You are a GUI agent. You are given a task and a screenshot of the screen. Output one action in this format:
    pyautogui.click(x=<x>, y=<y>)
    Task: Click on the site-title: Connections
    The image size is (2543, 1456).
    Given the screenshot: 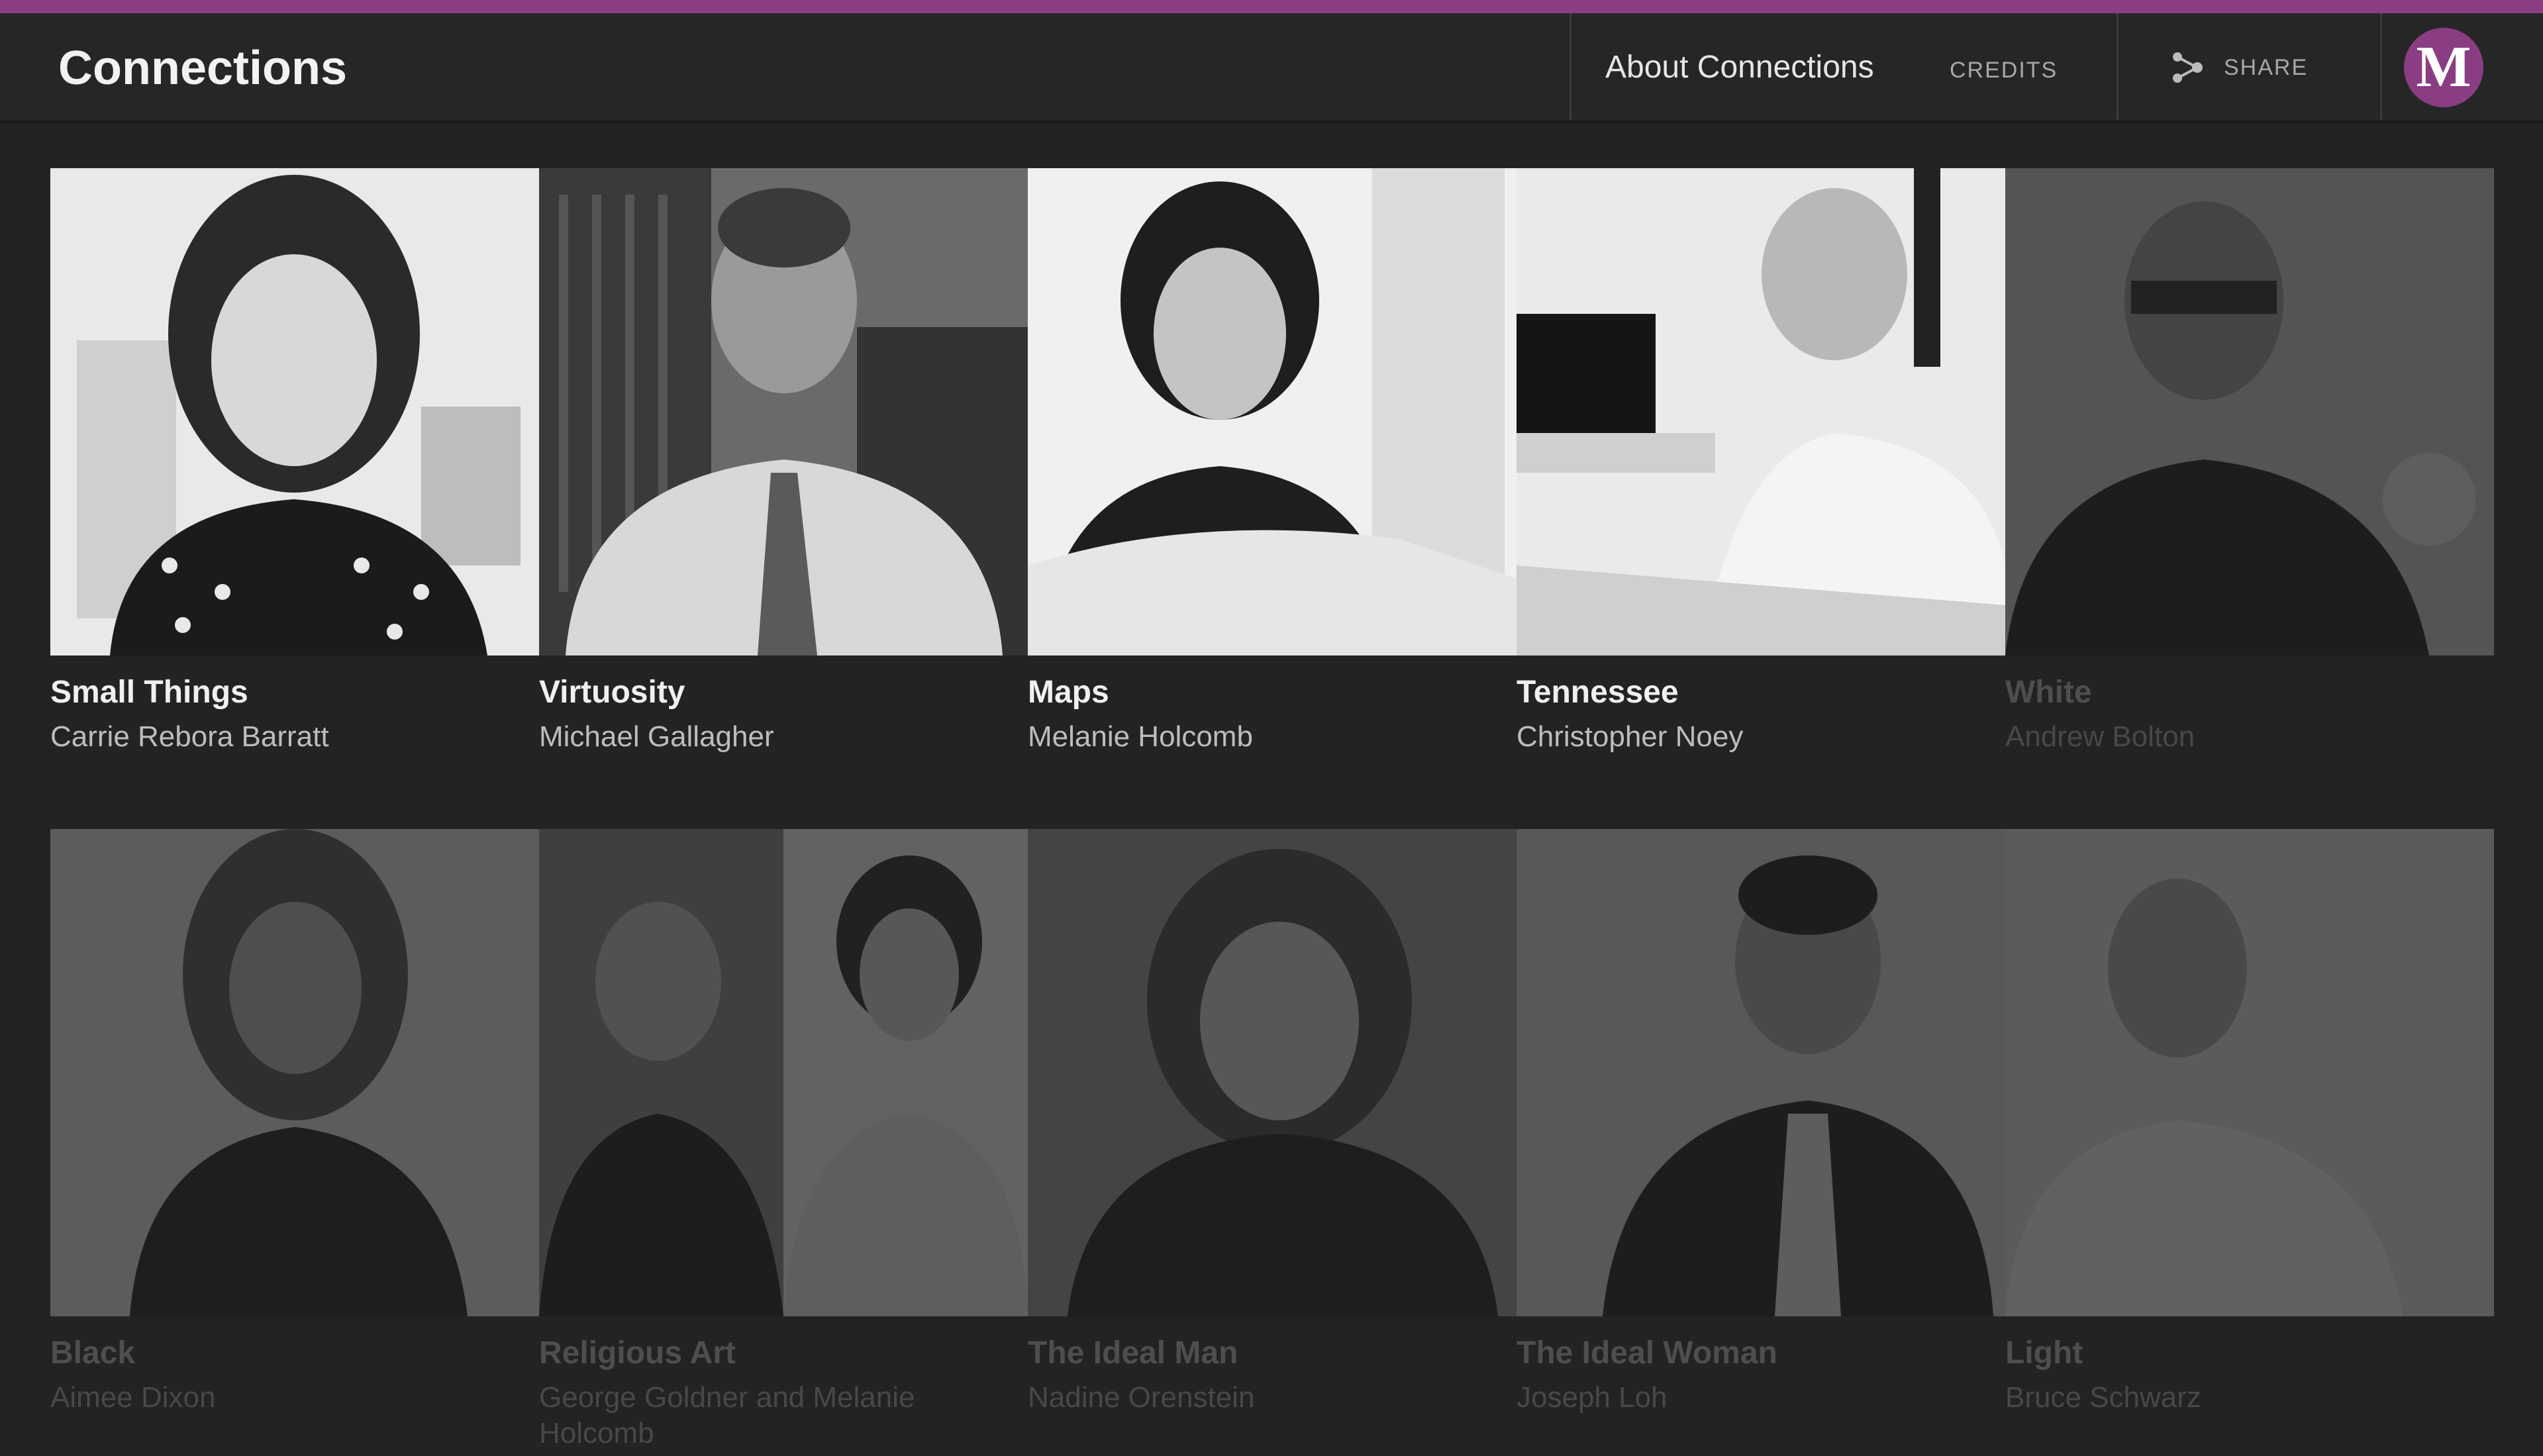 What is the action you would take?
    pyautogui.click(x=202, y=68)
    